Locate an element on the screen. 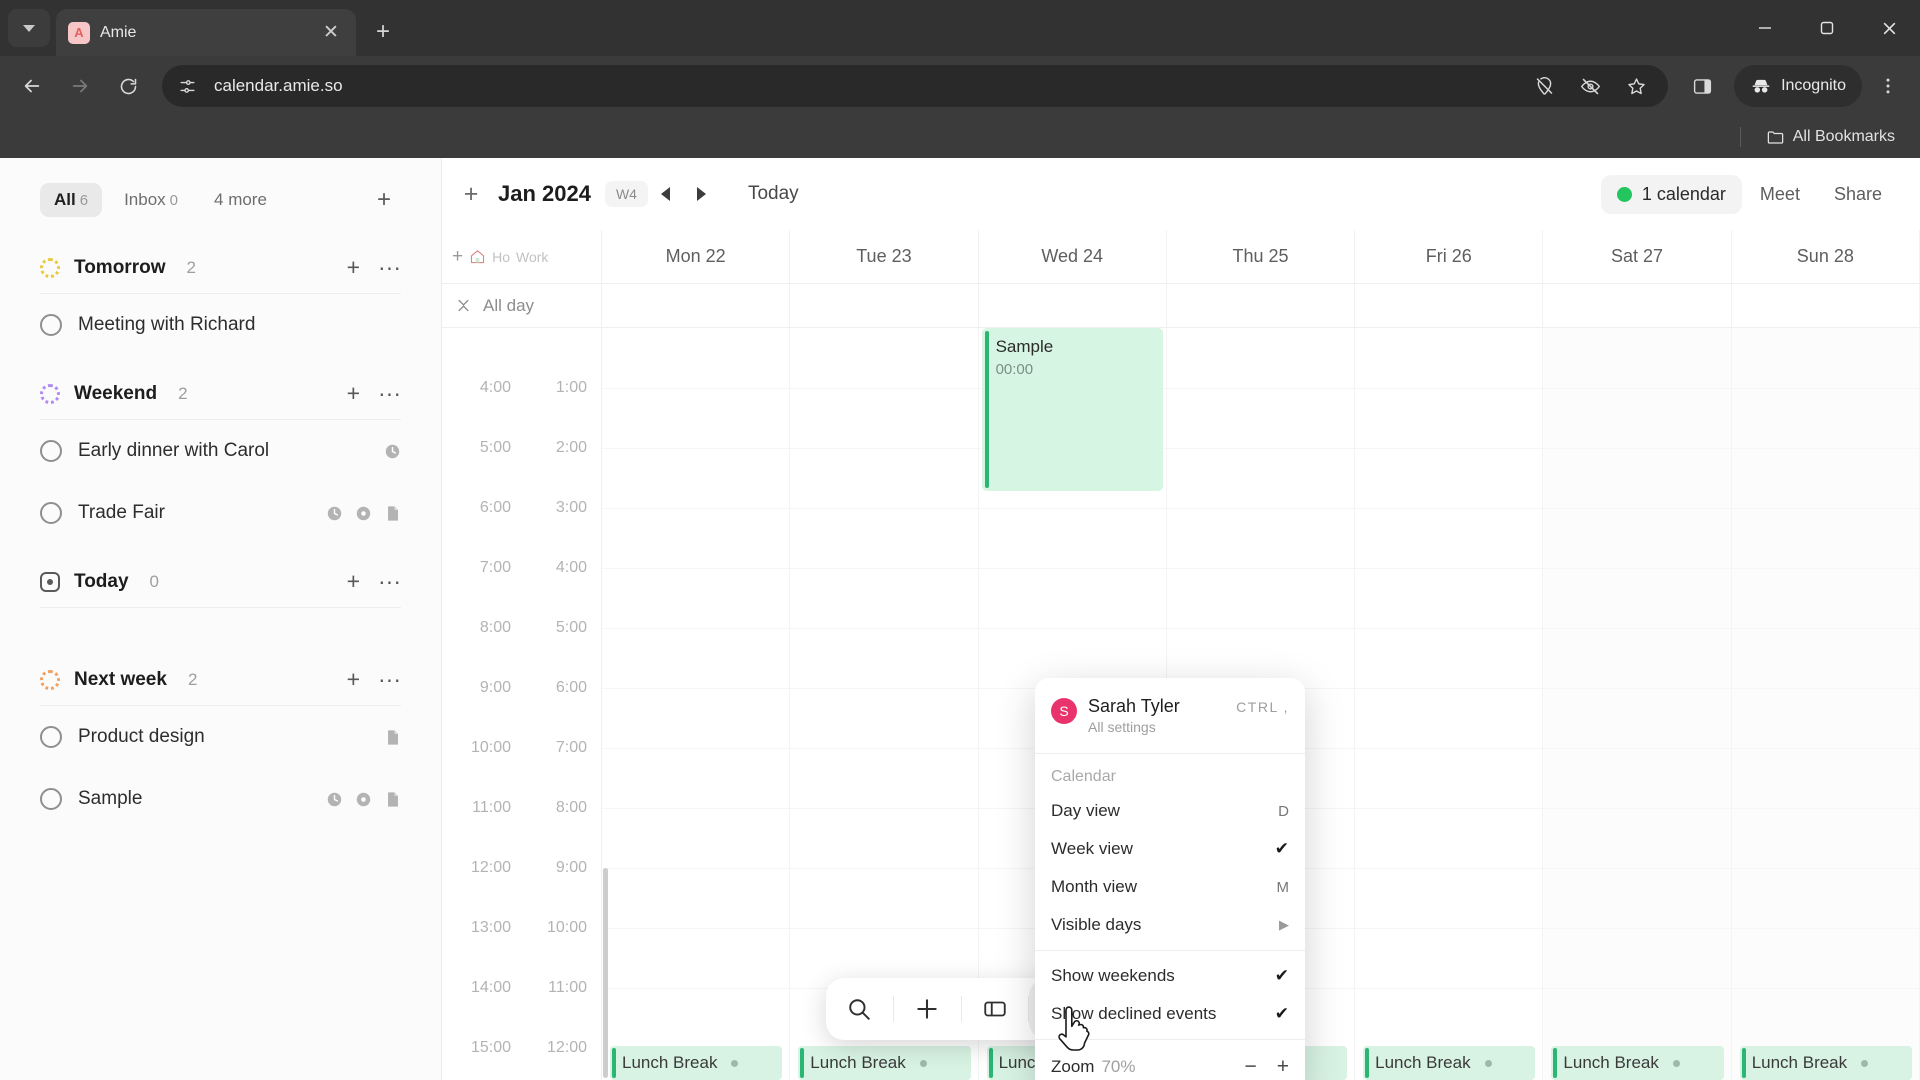 The height and width of the screenshot is (1080, 1920). day-header-sat: Sat 27 is located at coordinates (1637, 256).